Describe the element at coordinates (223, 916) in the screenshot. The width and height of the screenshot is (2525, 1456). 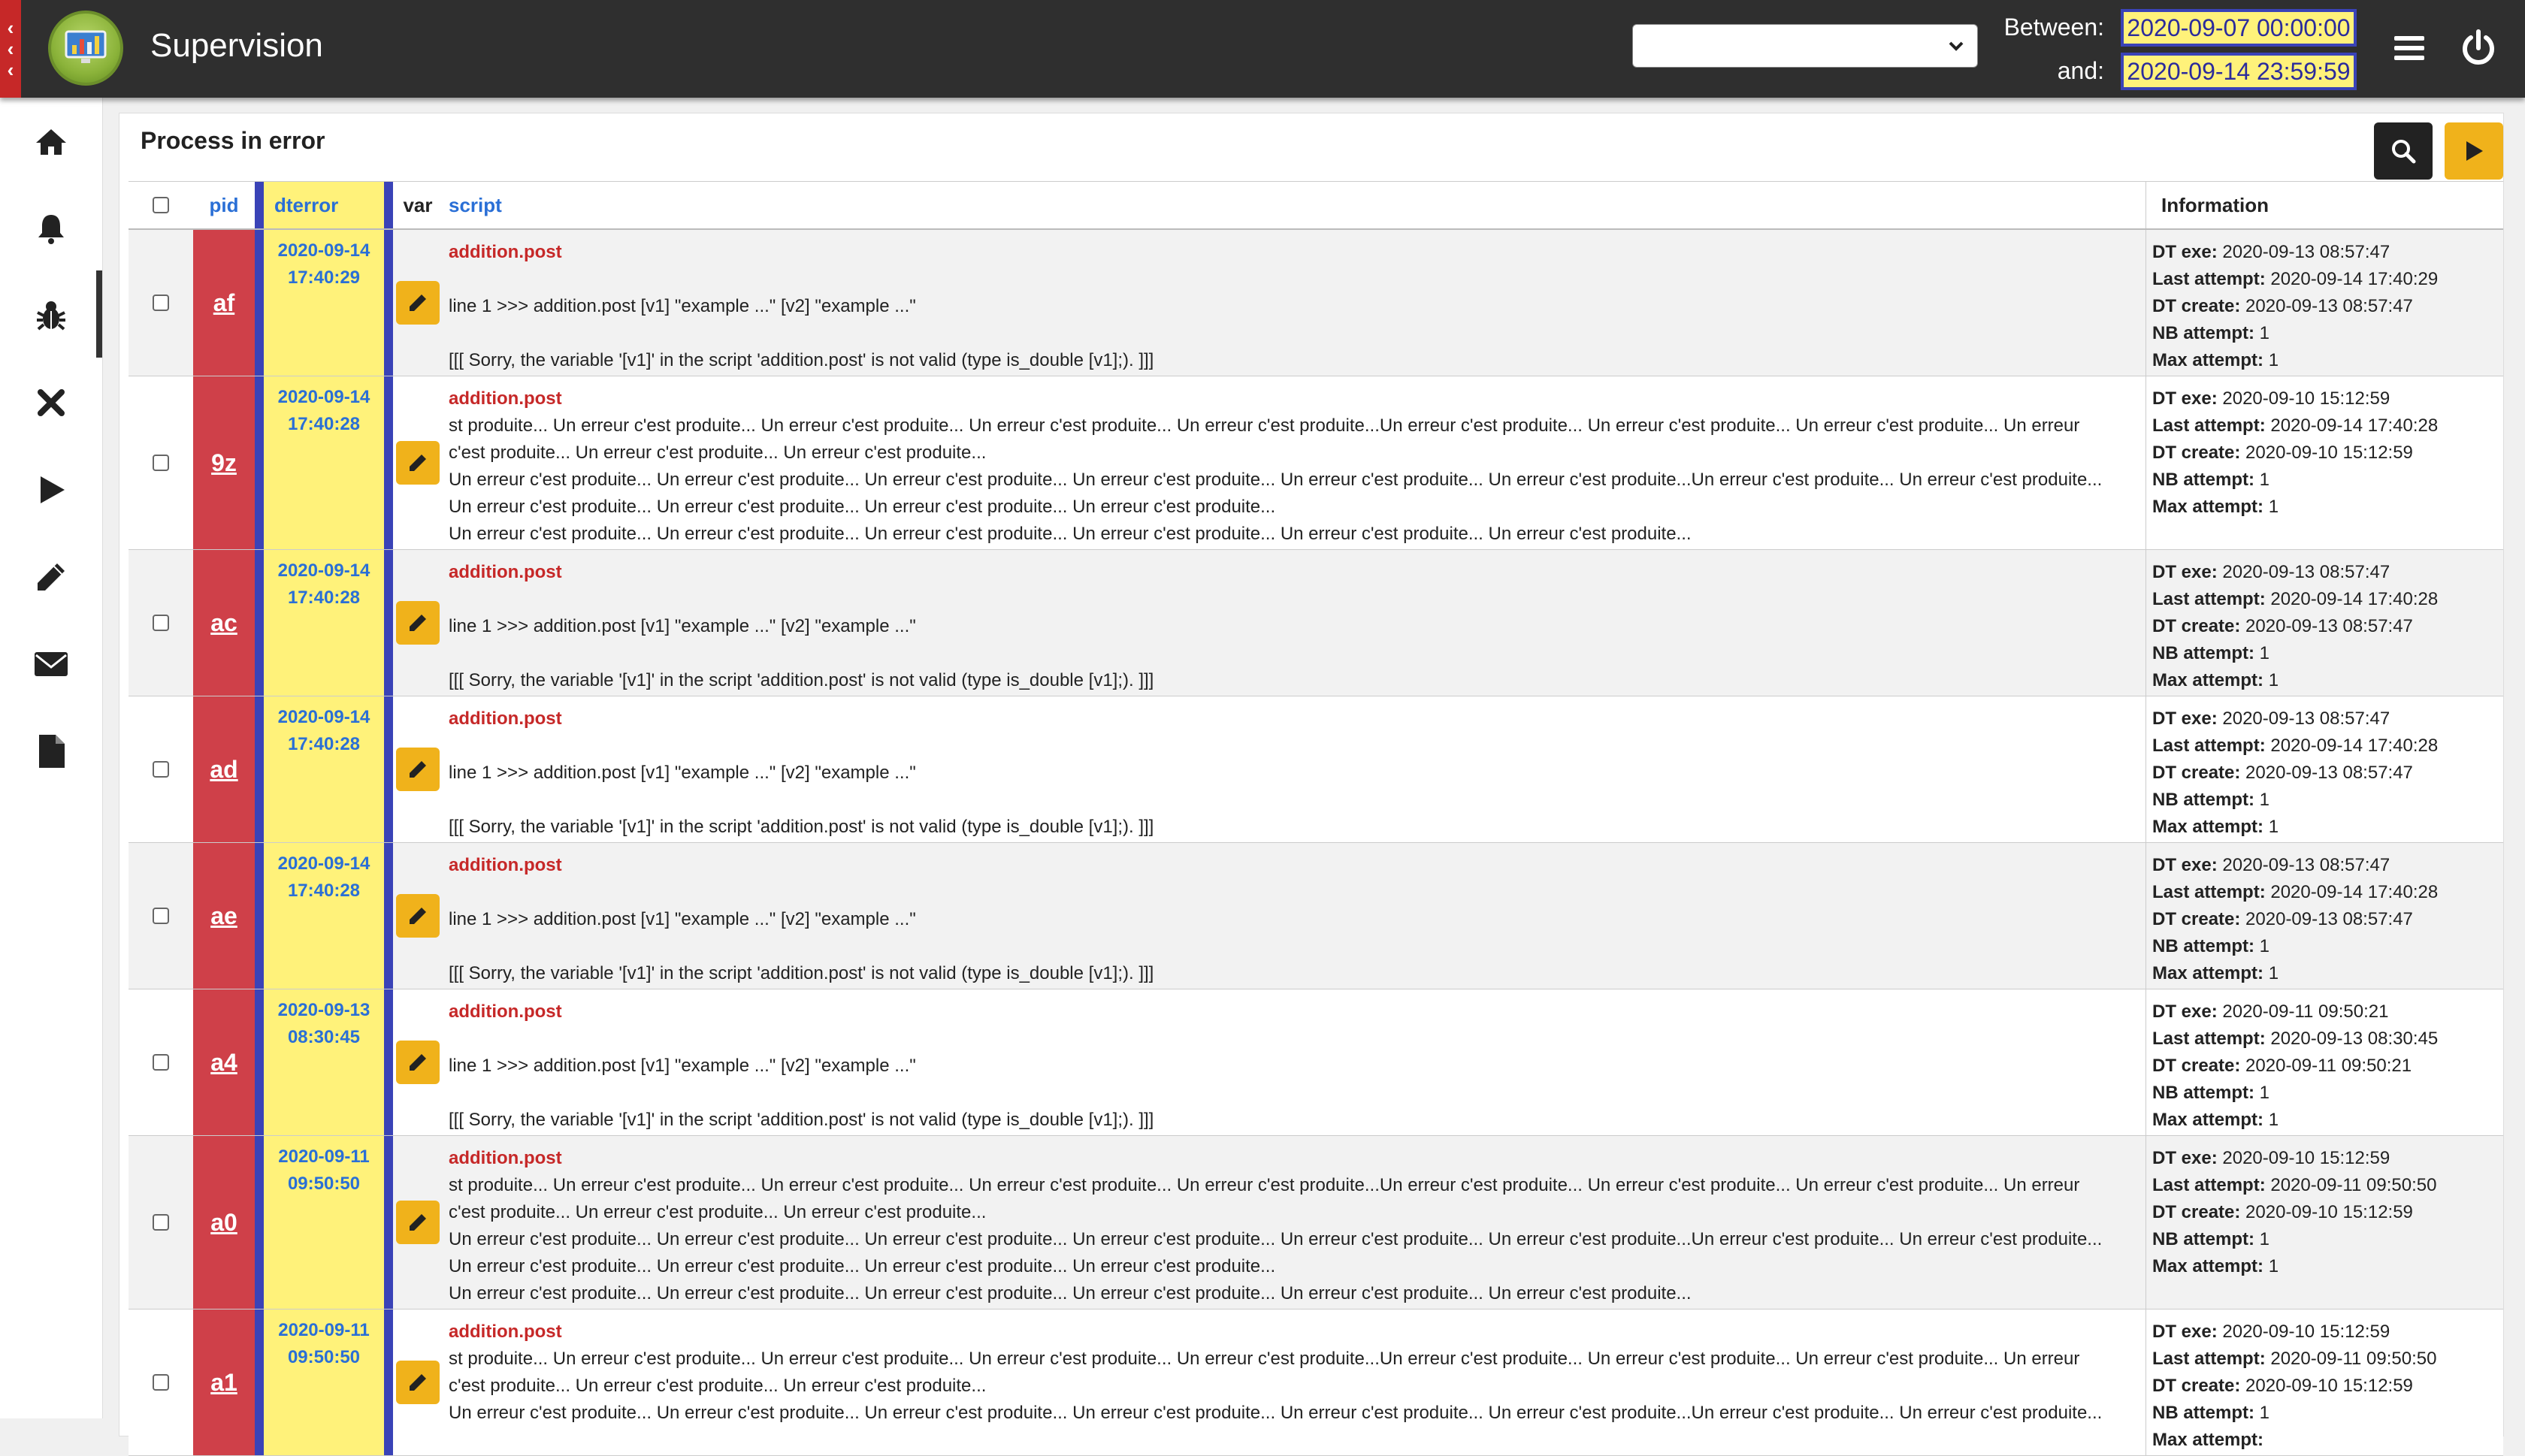
I see `pid-link: ae` at that location.